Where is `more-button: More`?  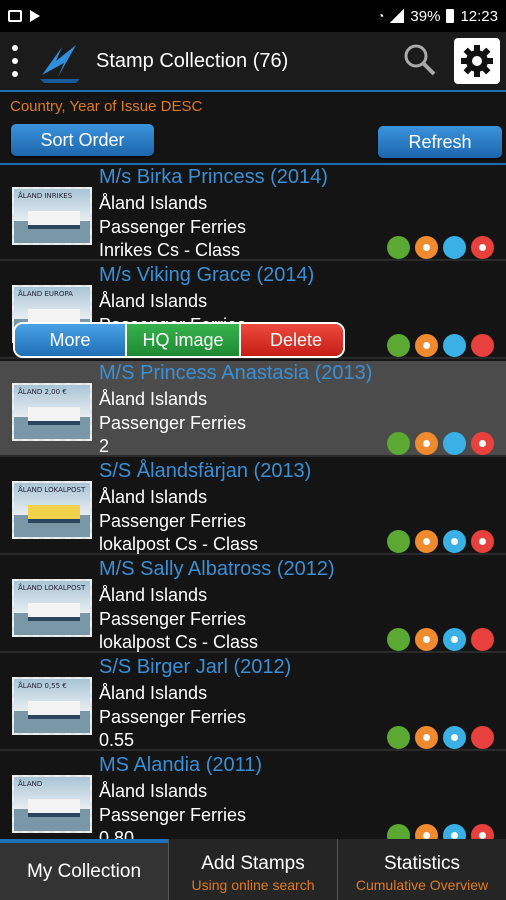 more-button: More is located at coordinates (70, 340).